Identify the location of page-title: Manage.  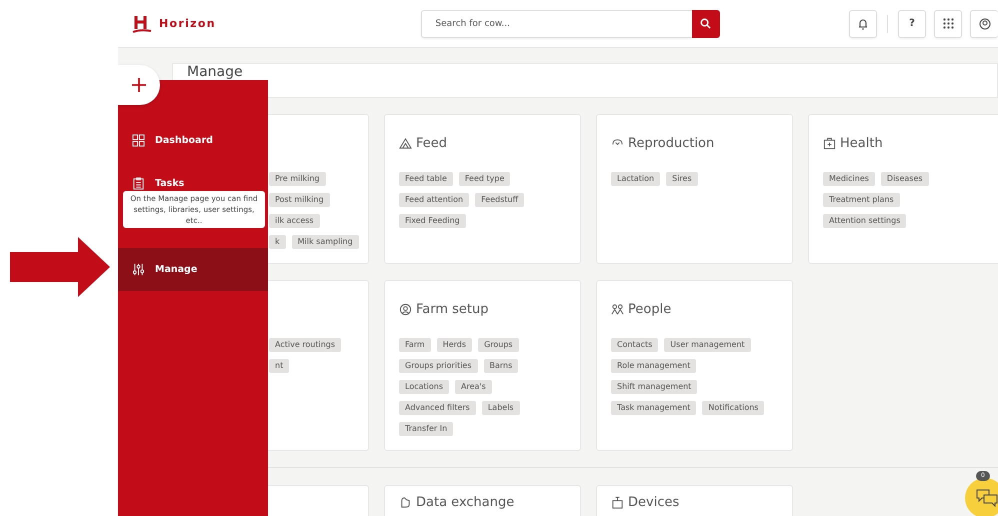
(215, 71).